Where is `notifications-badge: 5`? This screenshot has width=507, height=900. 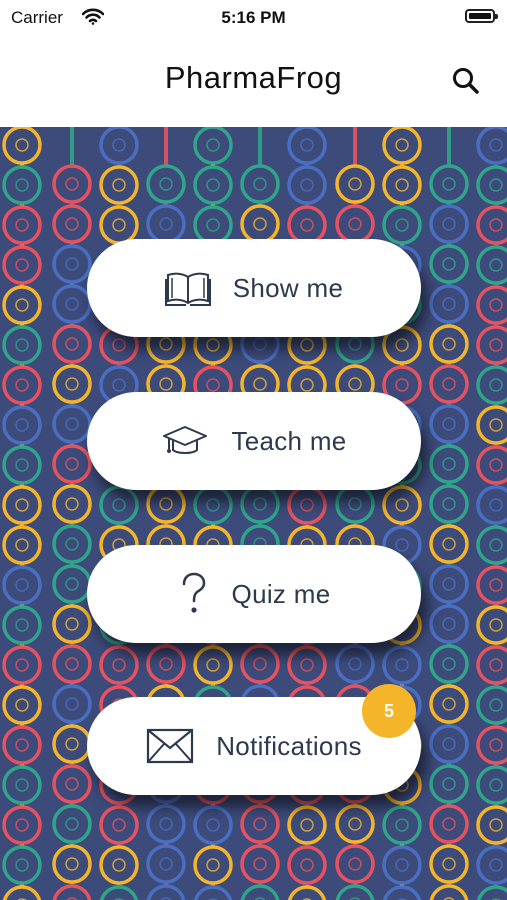
notifications-badge: 5 is located at coordinates (389, 711).